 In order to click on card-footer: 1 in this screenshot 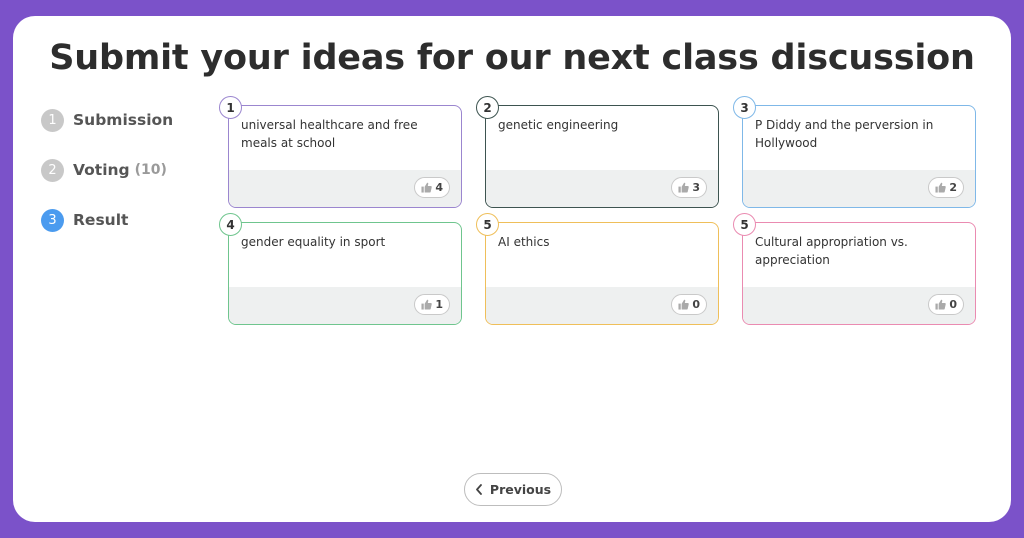, I will do `click(345, 305)`.